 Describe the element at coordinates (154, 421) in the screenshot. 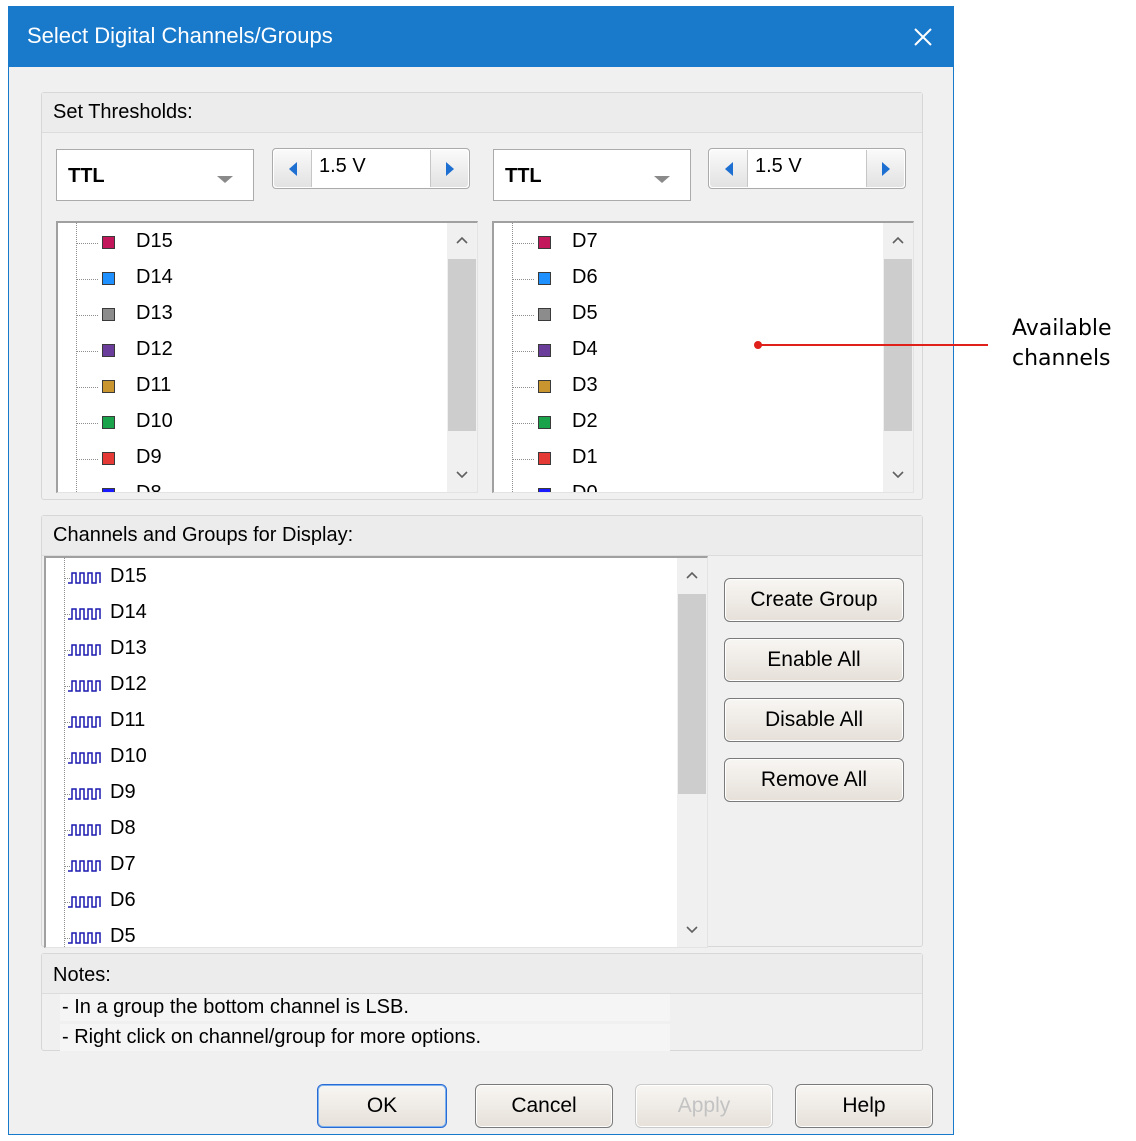

I see `channel-label: D10` at that location.